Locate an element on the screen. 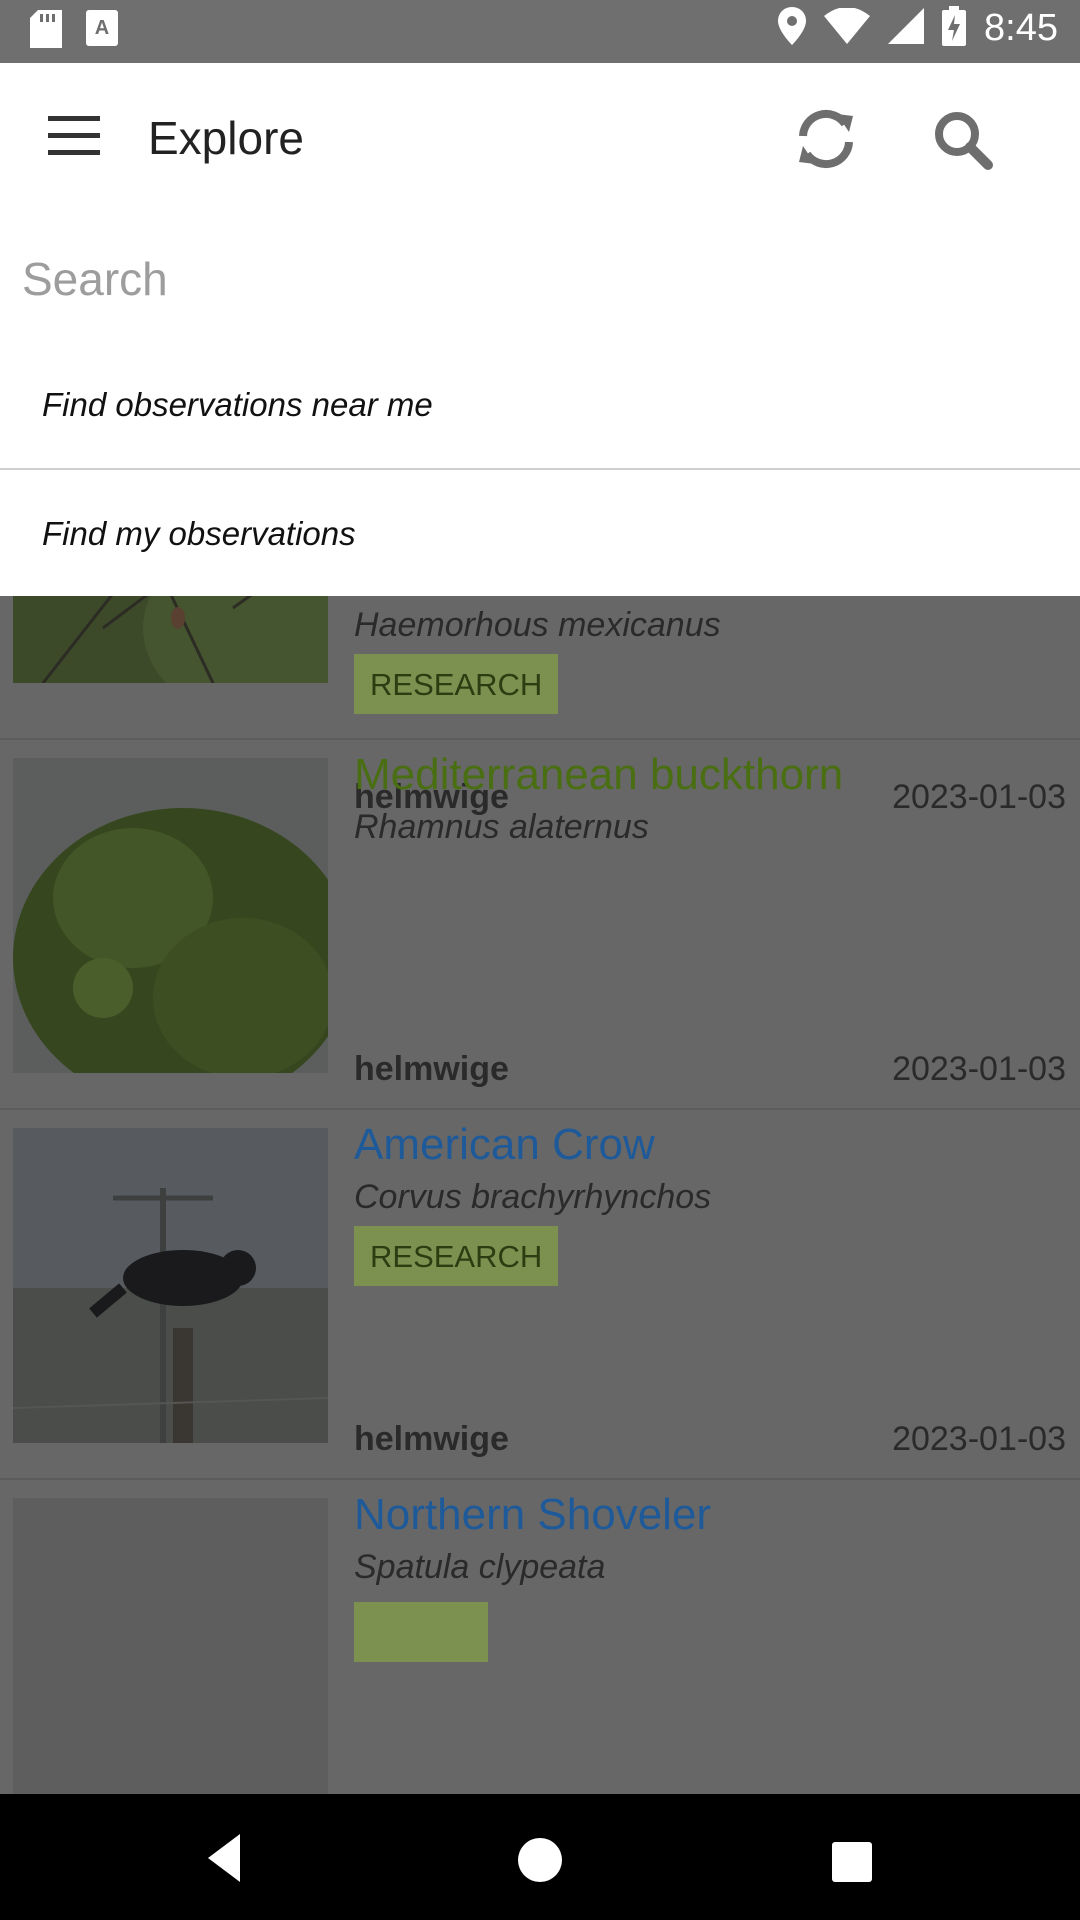 This screenshot has height=1920, width=1080. clock: 8:45 is located at coordinates (1021, 28).